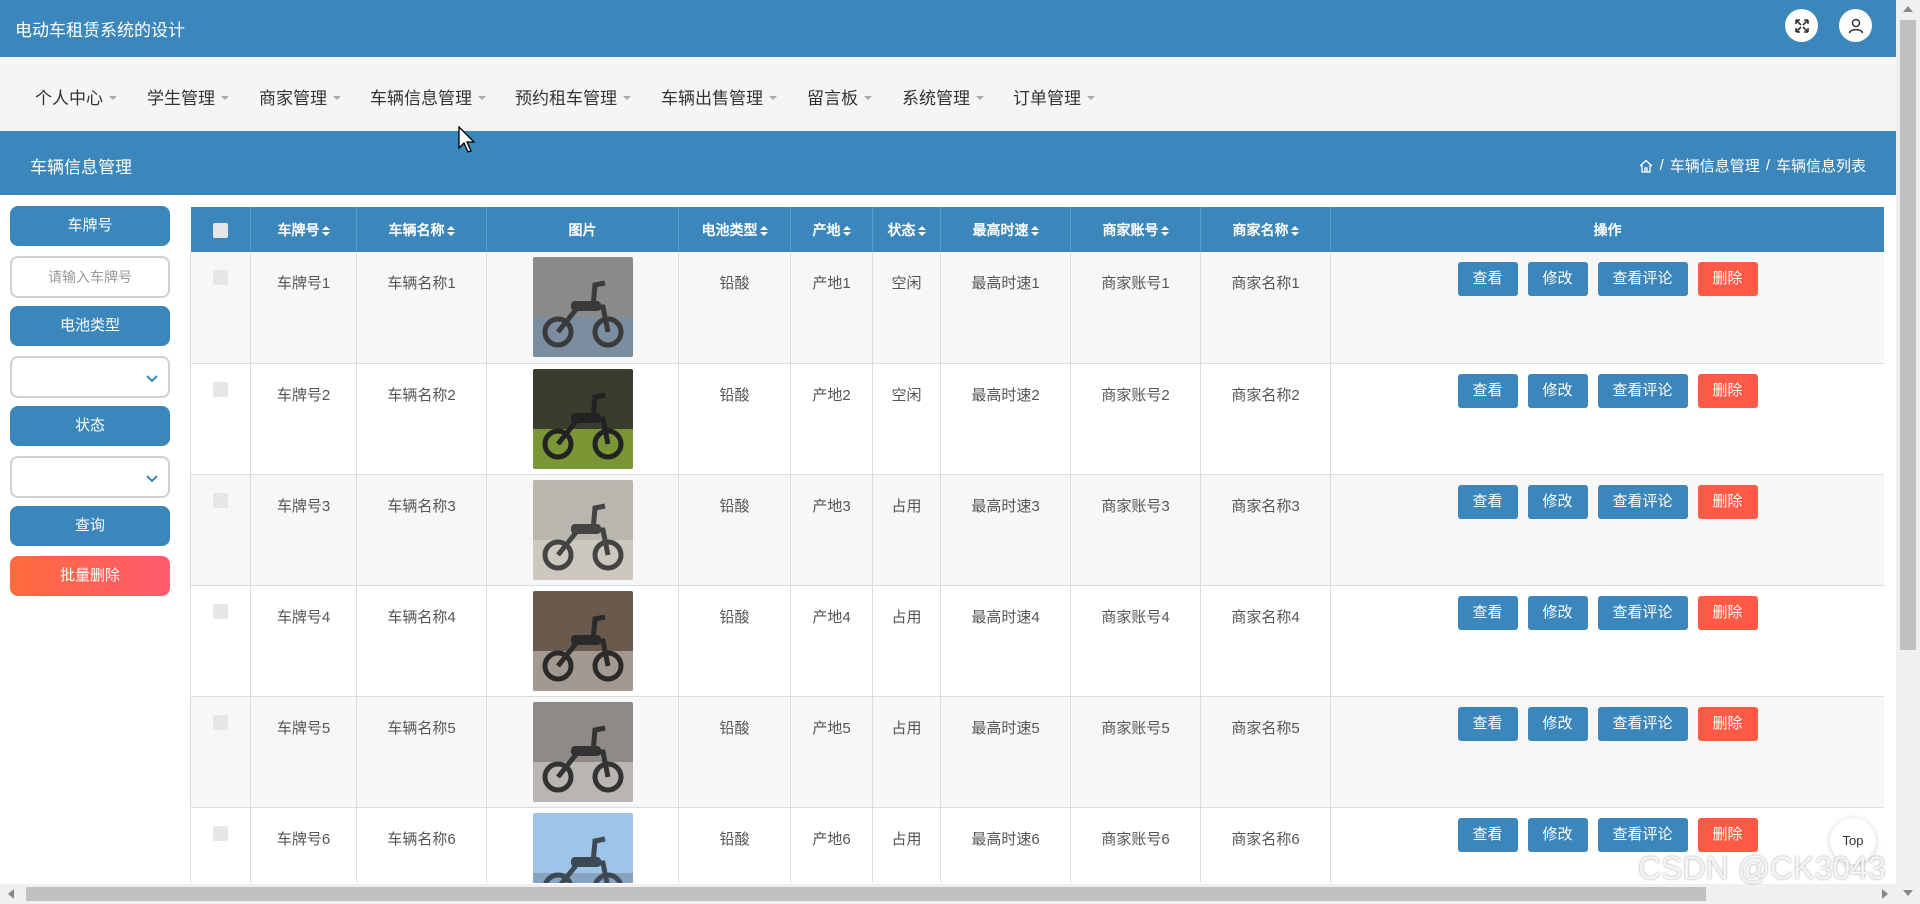 This screenshot has height=904, width=1920. I want to click on page-header: 车辆信息管理 / 车辆信息管理 / 车辆信息列表, so click(948, 163).